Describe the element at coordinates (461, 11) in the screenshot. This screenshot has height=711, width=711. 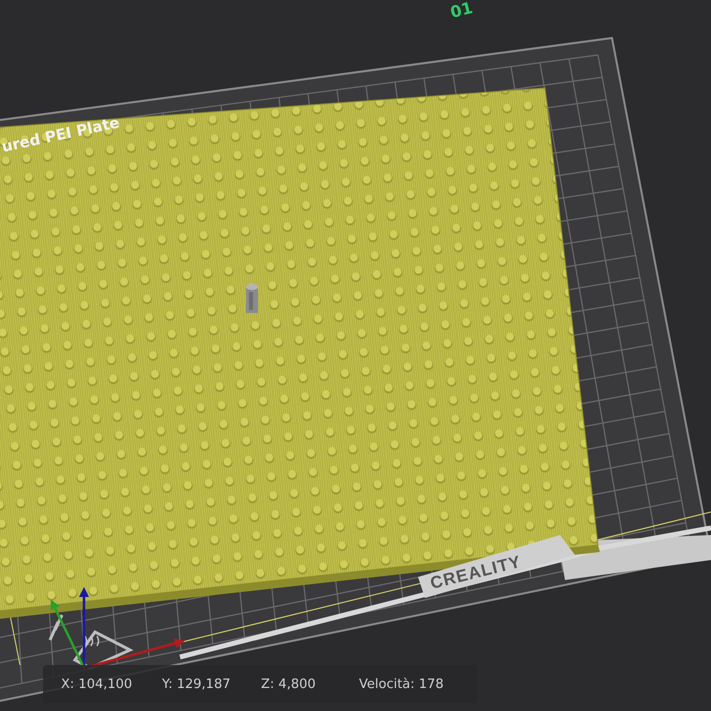
I see `plate-number: 01` at that location.